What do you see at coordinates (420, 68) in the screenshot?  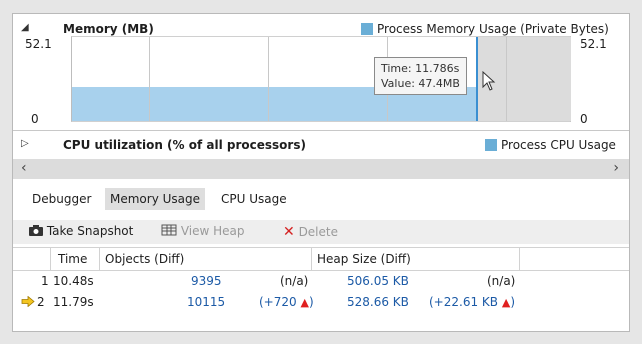 I see `tooltip-time: Time: 11.786s` at bounding box center [420, 68].